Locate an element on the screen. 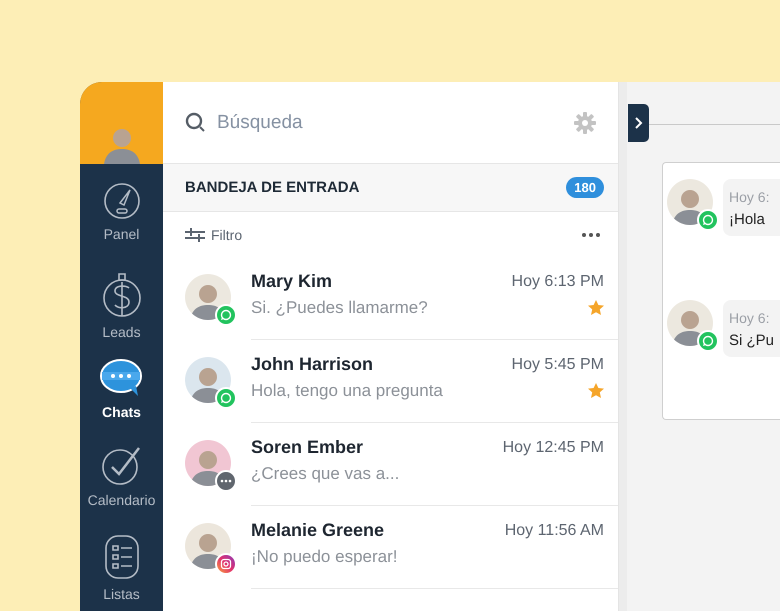  sidebar-item: Calendario is located at coordinates (121, 472).